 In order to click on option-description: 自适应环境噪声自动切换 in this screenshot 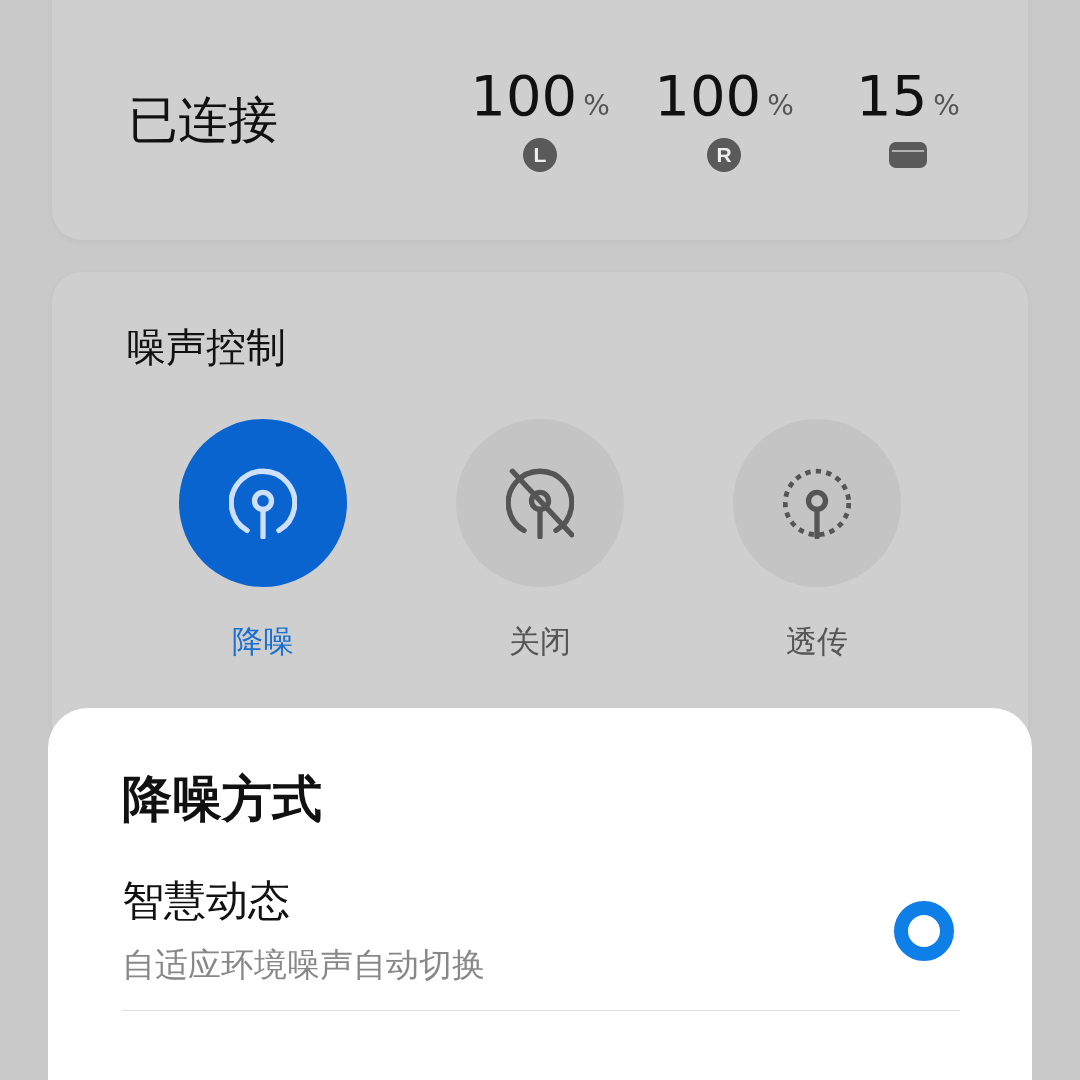, I will do `click(303, 965)`.